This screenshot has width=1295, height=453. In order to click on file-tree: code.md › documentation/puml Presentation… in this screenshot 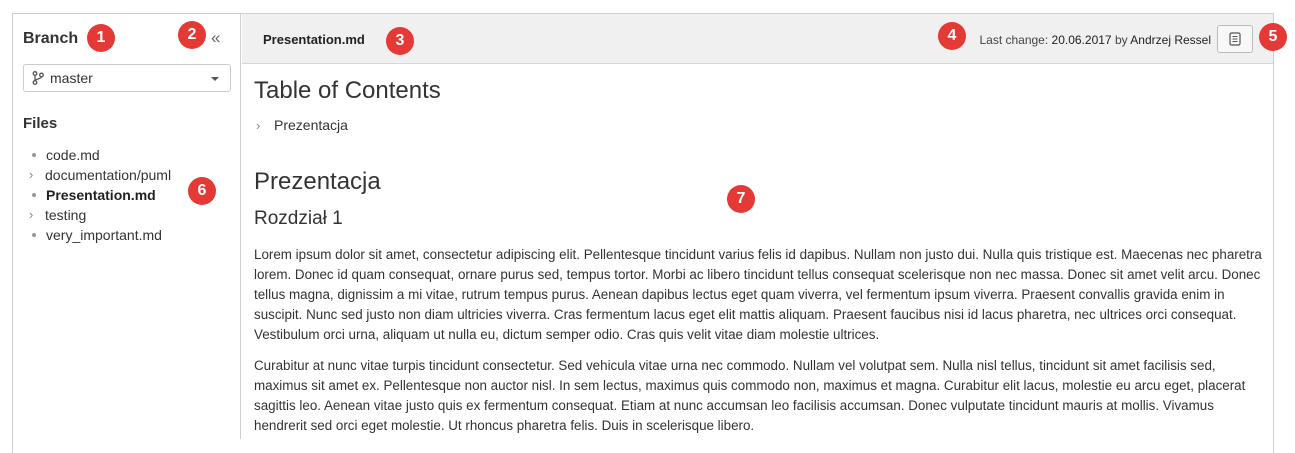, I will do `click(100, 195)`.